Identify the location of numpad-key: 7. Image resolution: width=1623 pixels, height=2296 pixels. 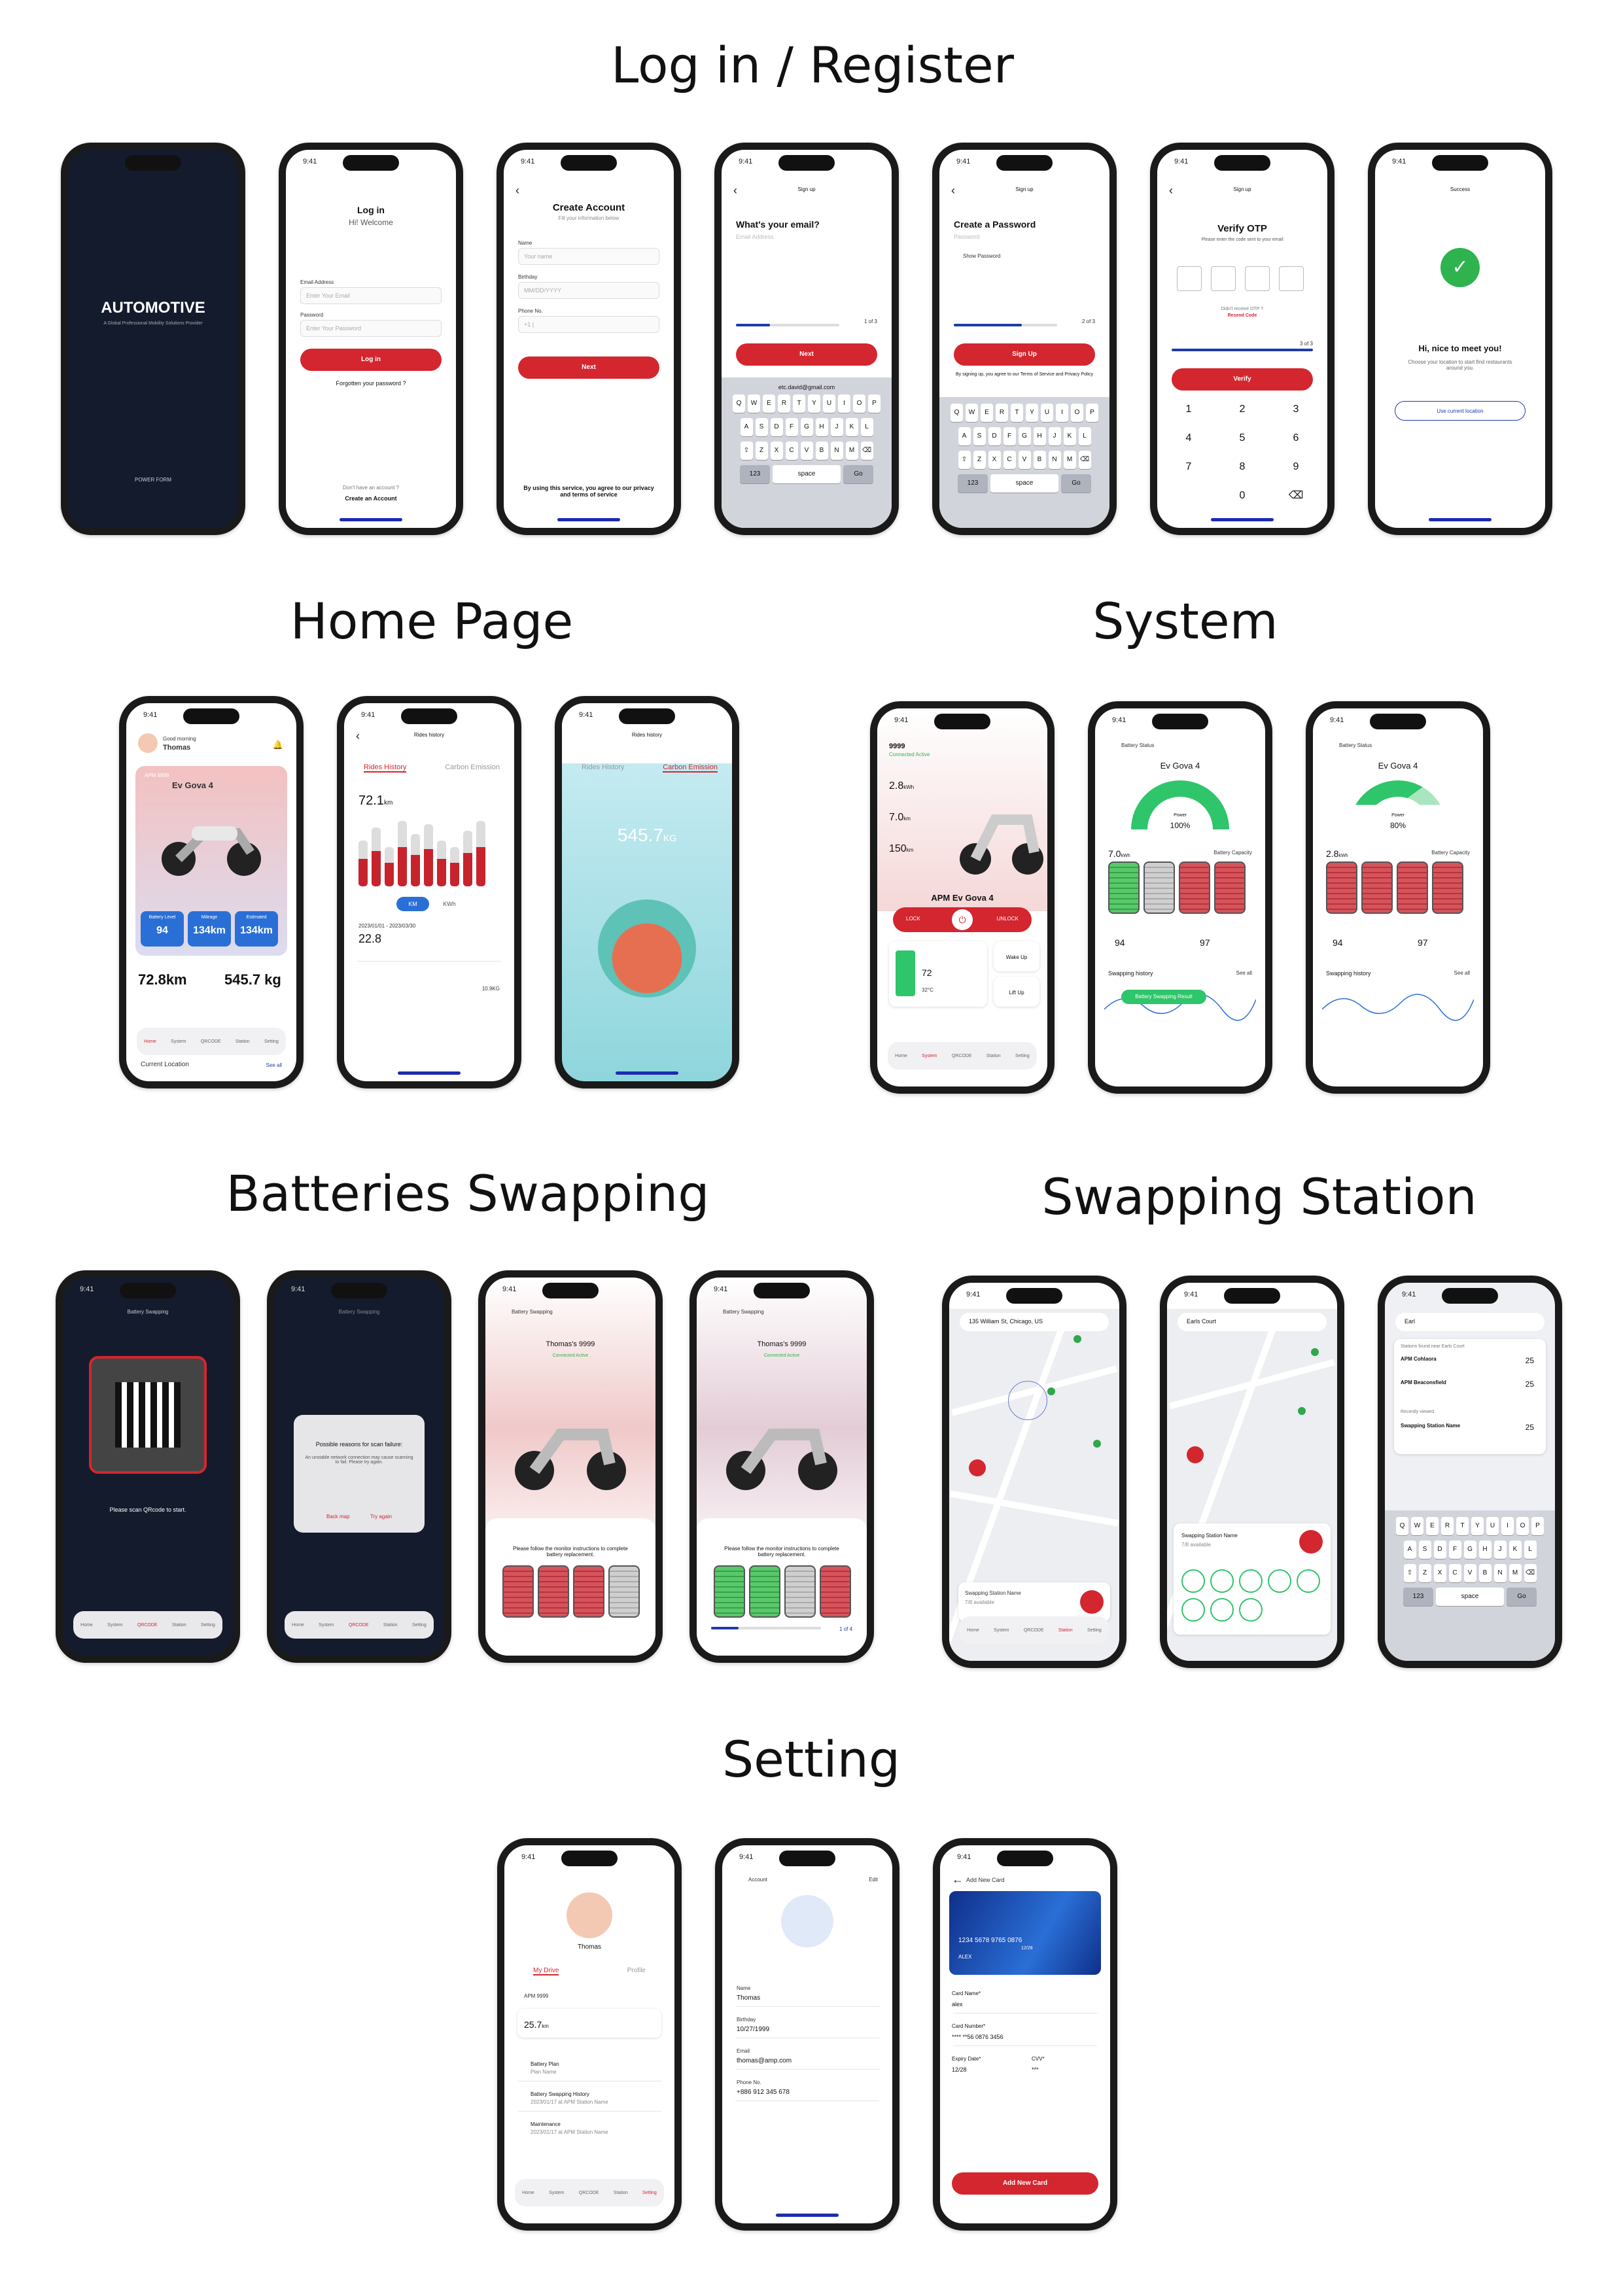
(1188, 467).